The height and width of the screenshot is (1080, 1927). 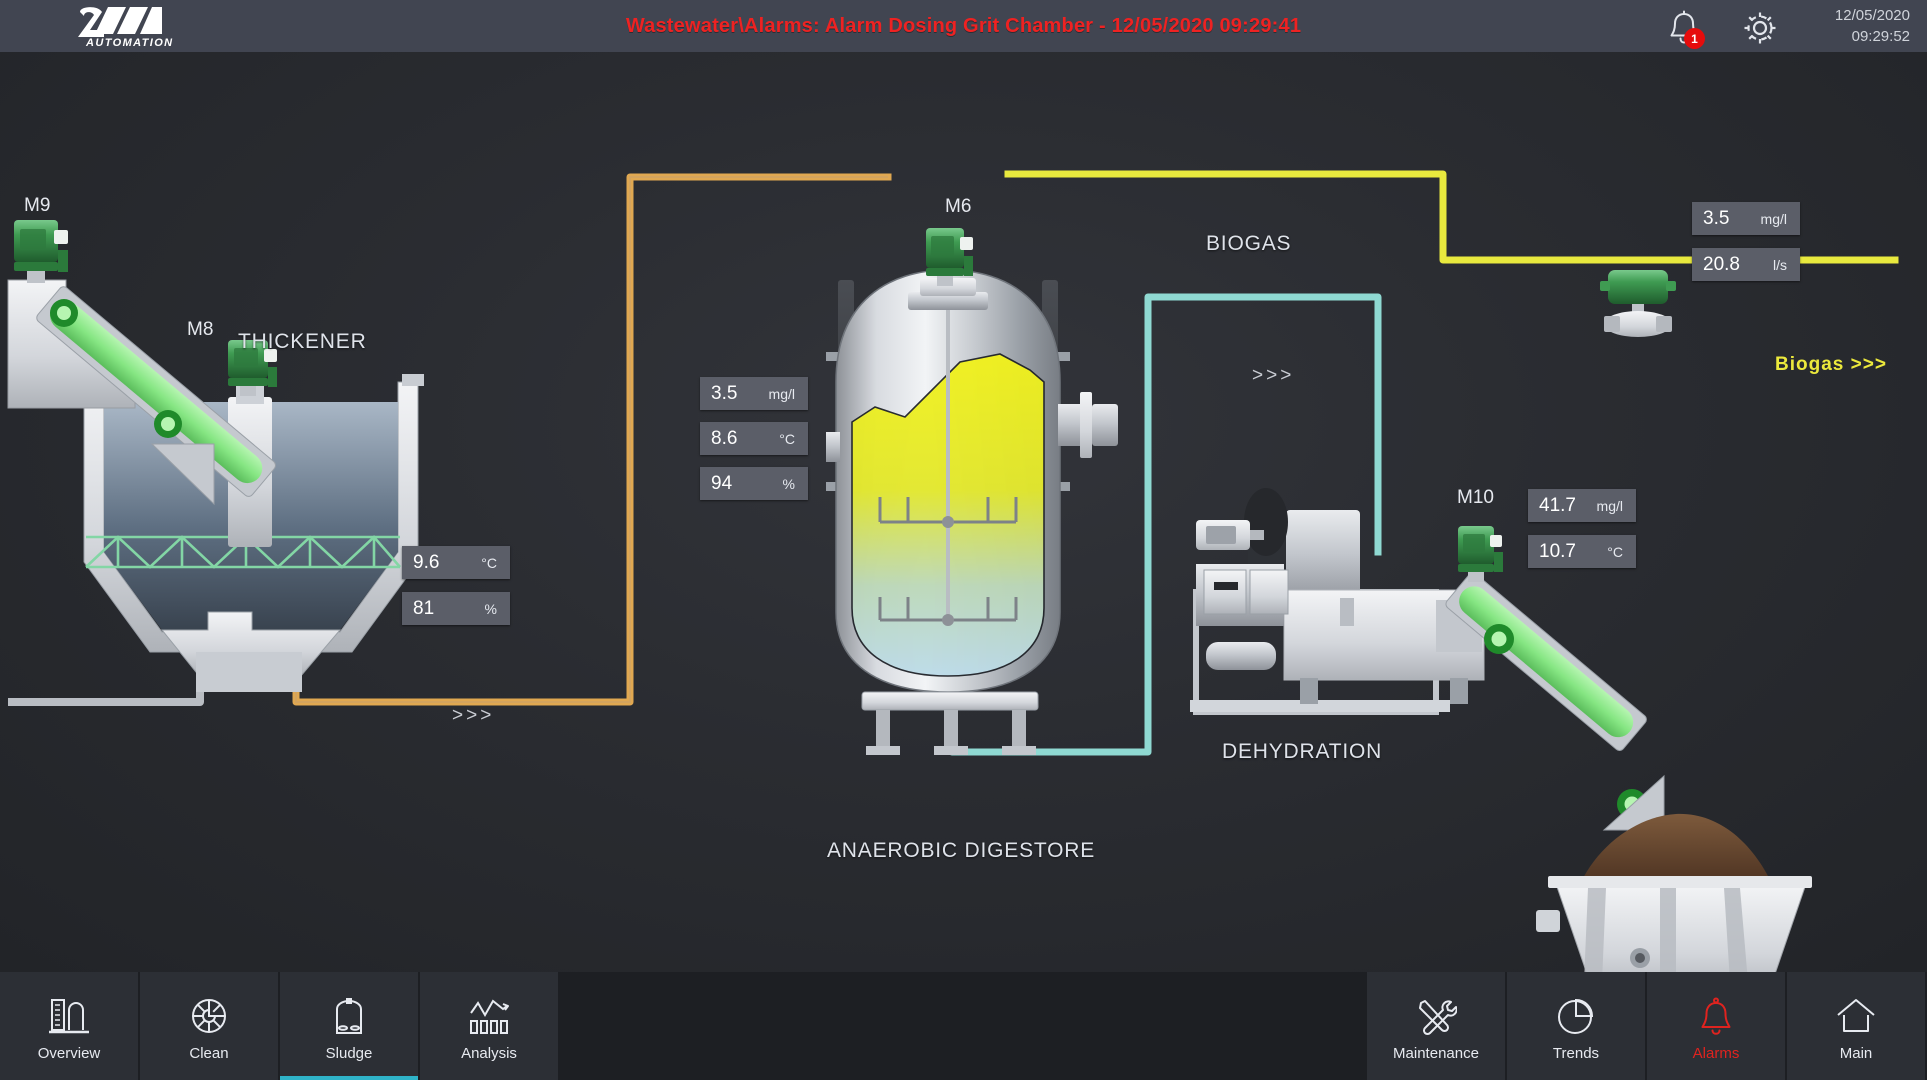 I want to click on flow-arrow-sludge: >>>, so click(x=473, y=715).